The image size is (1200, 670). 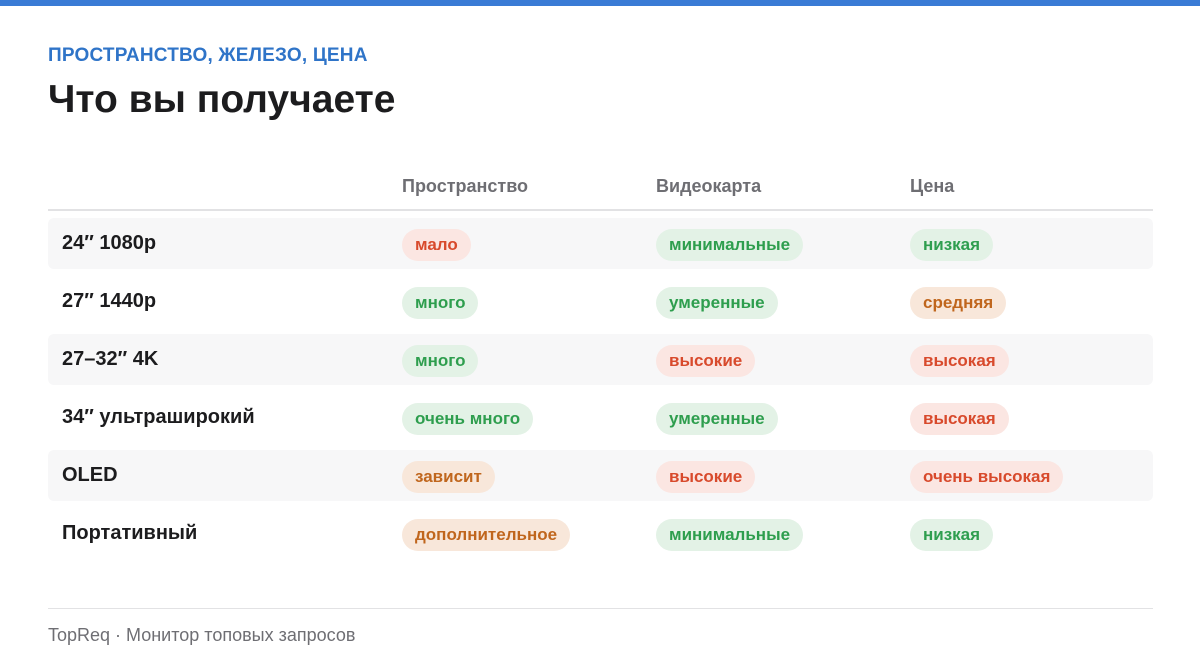 What do you see at coordinates (202, 635) in the screenshot?
I see `footer-text: TopReq · Монитор топовых запросов` at bounding box center [202, 635].